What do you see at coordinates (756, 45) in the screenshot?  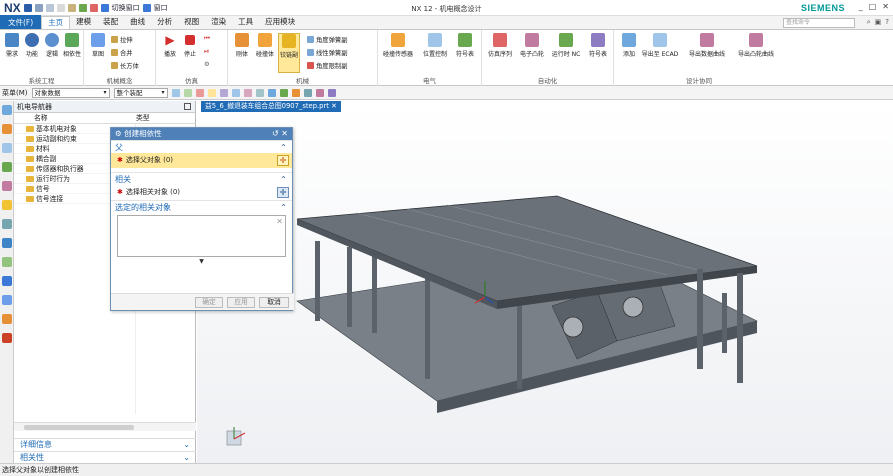 I see `export-cam-curve-button: 导出凸轮曲线` at bounding box center [756, 45].